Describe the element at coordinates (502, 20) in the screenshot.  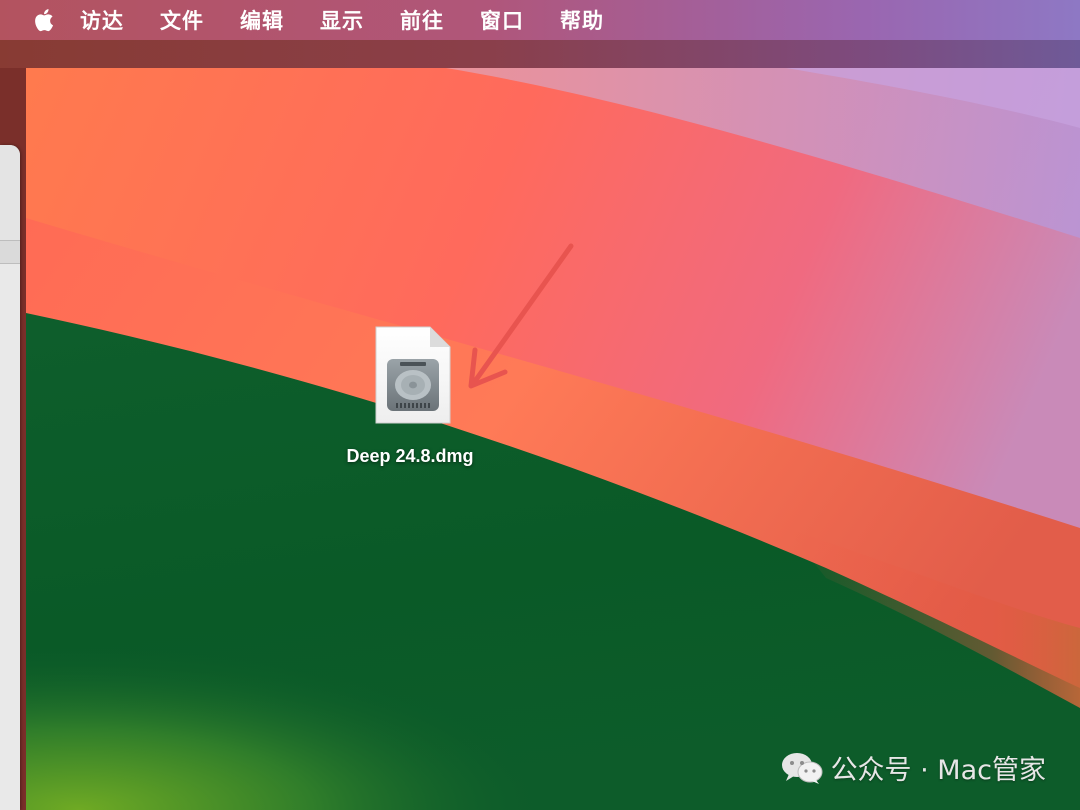
I see `menu-window: 窗口` at that location.